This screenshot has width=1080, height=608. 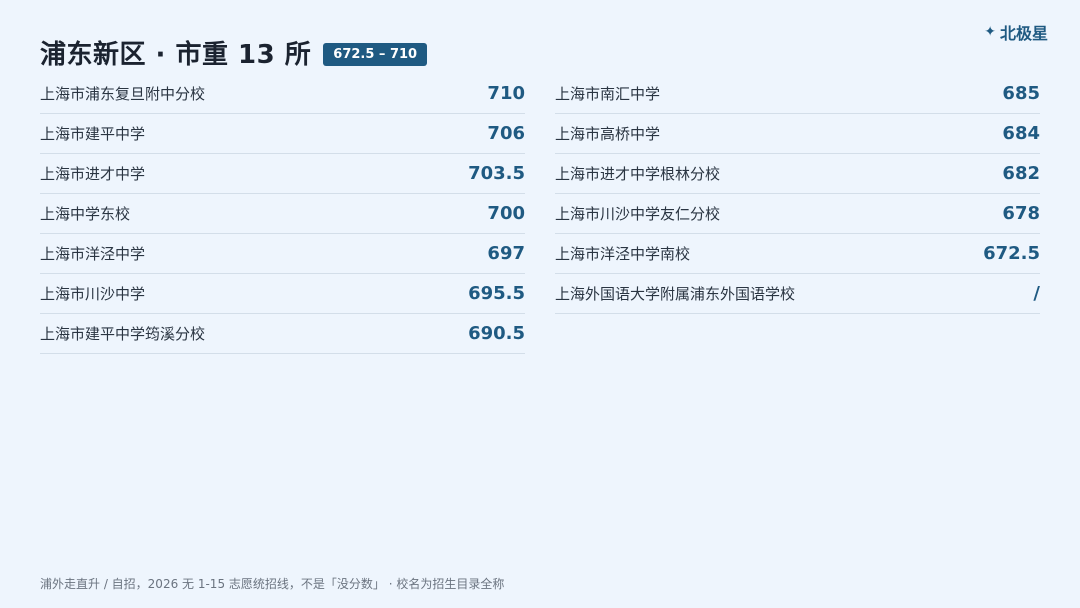 What do you see at coordinates (282, 254) in the screenshot?
I see `list-item: 上海市洋泾中学 697` at bounding box center [282, 254].